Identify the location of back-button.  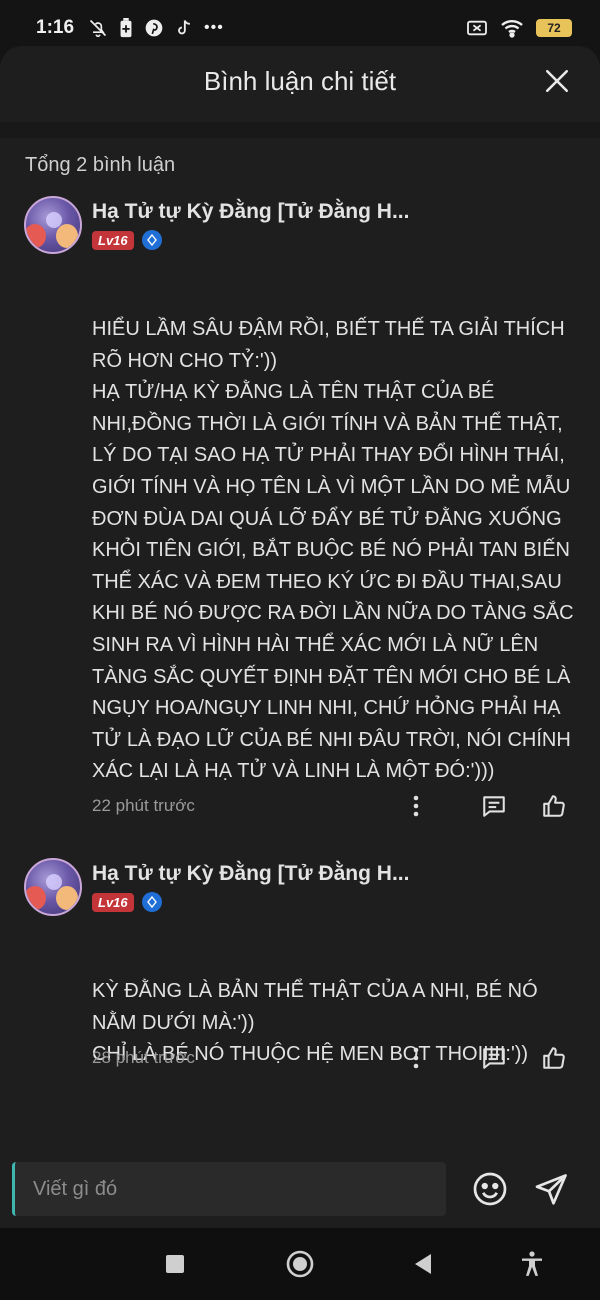
(423, 1264).